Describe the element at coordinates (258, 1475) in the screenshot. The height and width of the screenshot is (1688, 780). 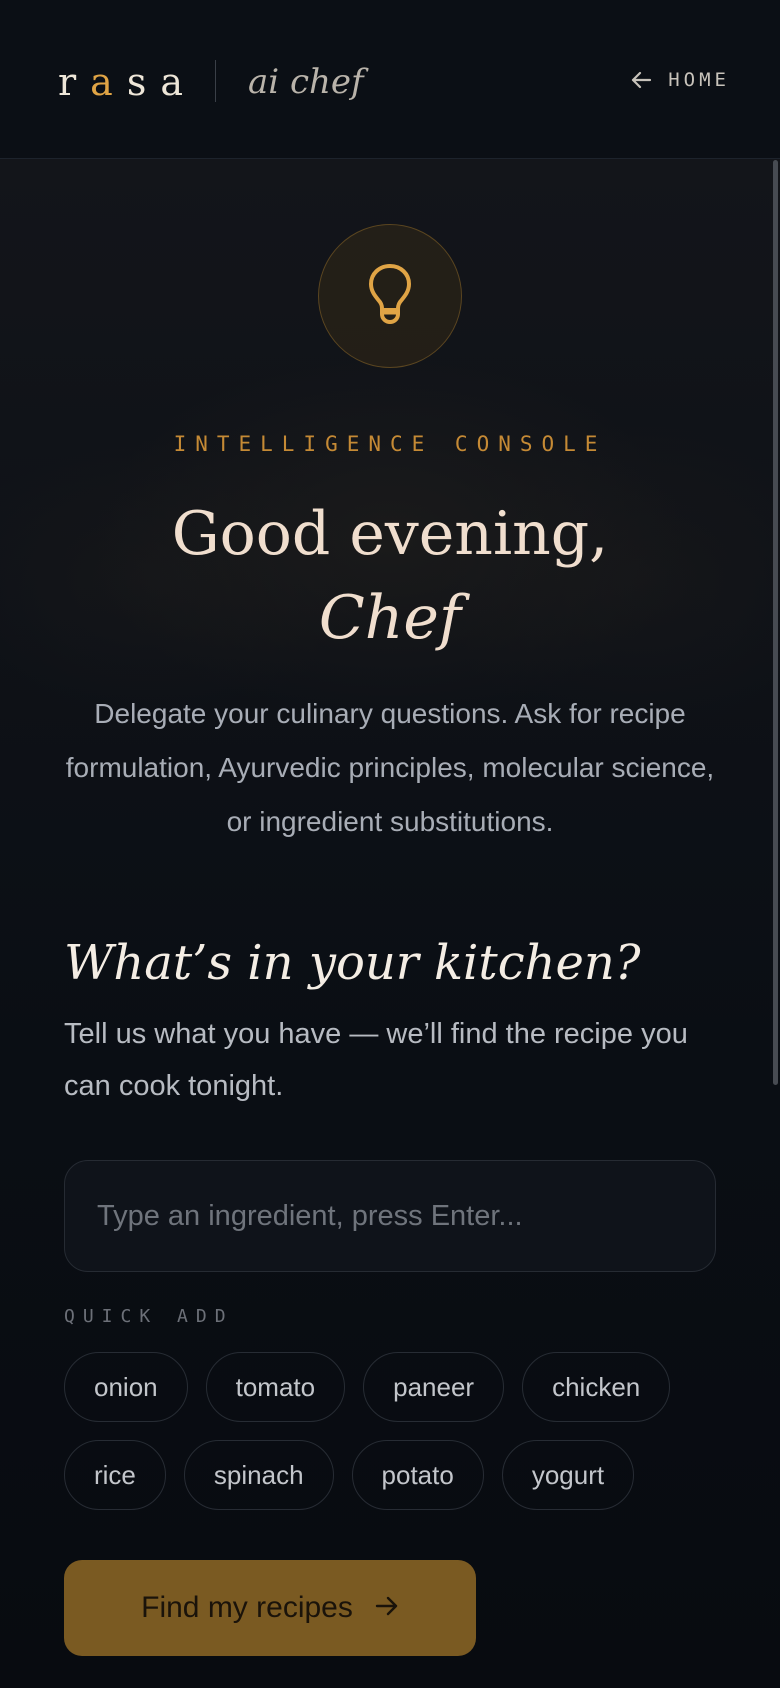
I see `quick-add-chip-spinach: spinach` at that location.